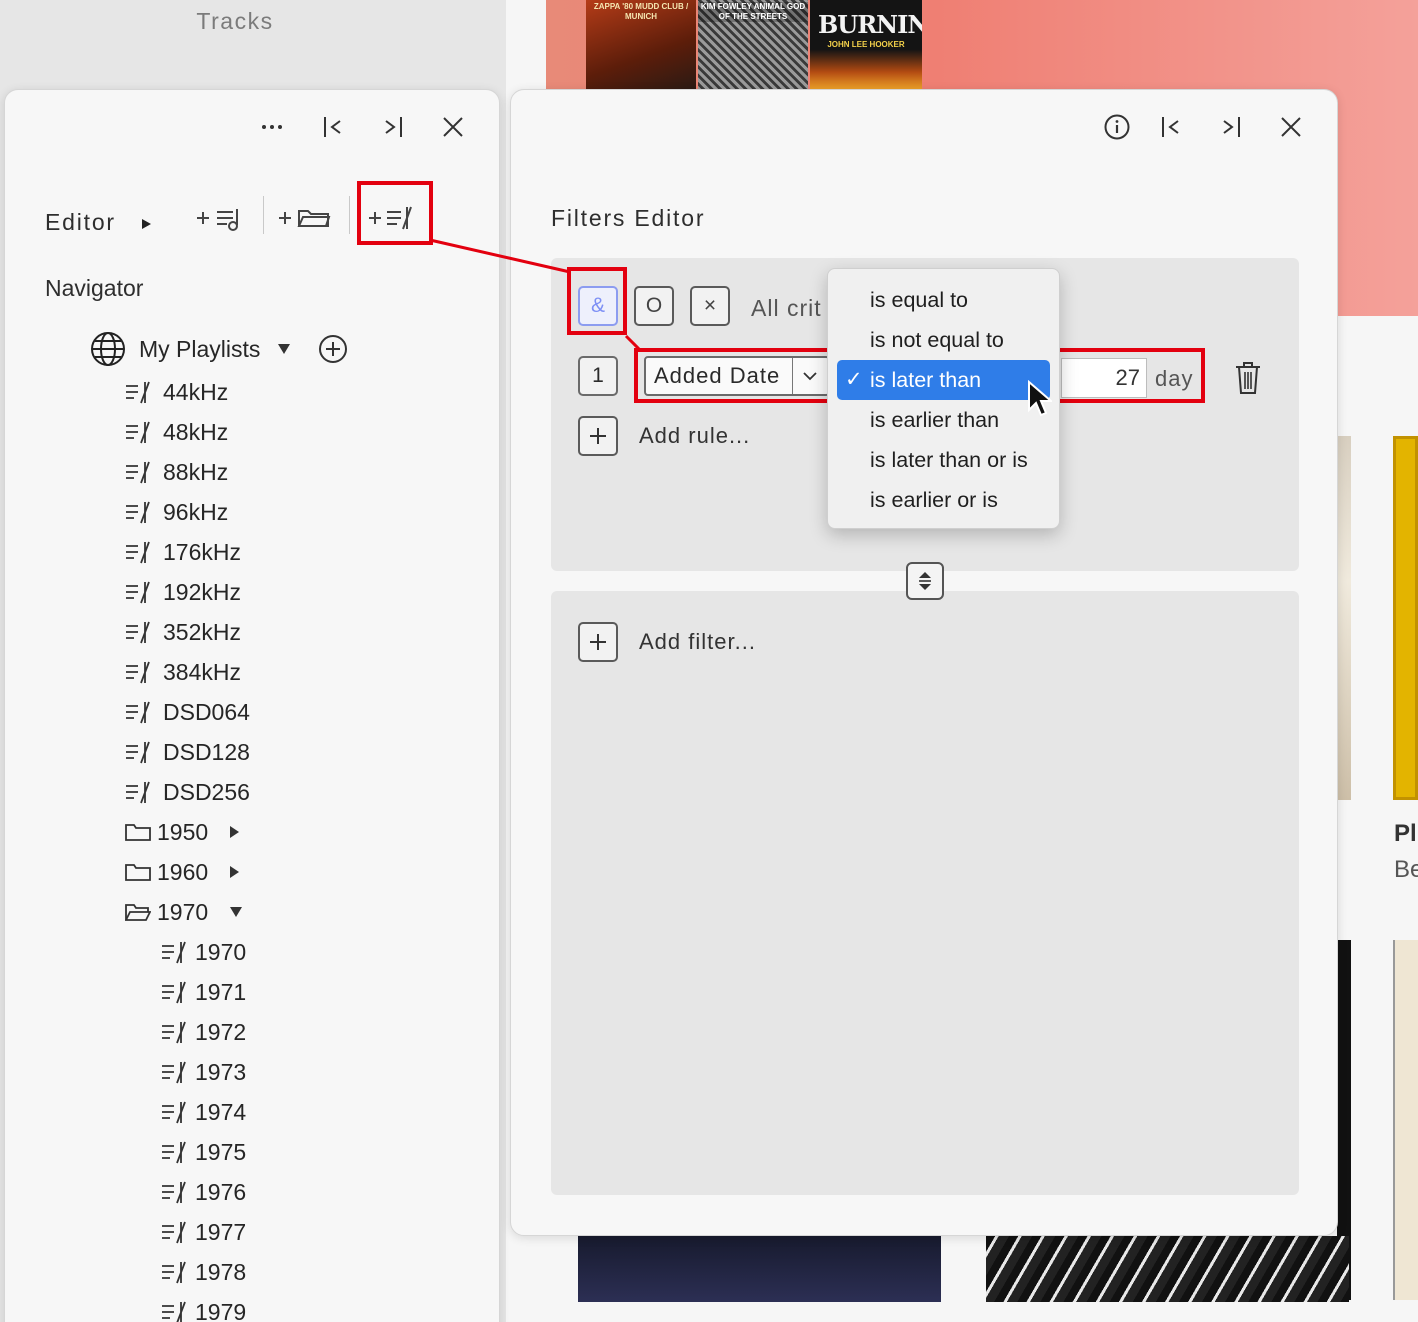 The width and height of the screenshot is (1418, 1322). Describe the element at coordinates (176, 432) in the screenshot. I see `tree-item-playlist: 48kHz` at that location.